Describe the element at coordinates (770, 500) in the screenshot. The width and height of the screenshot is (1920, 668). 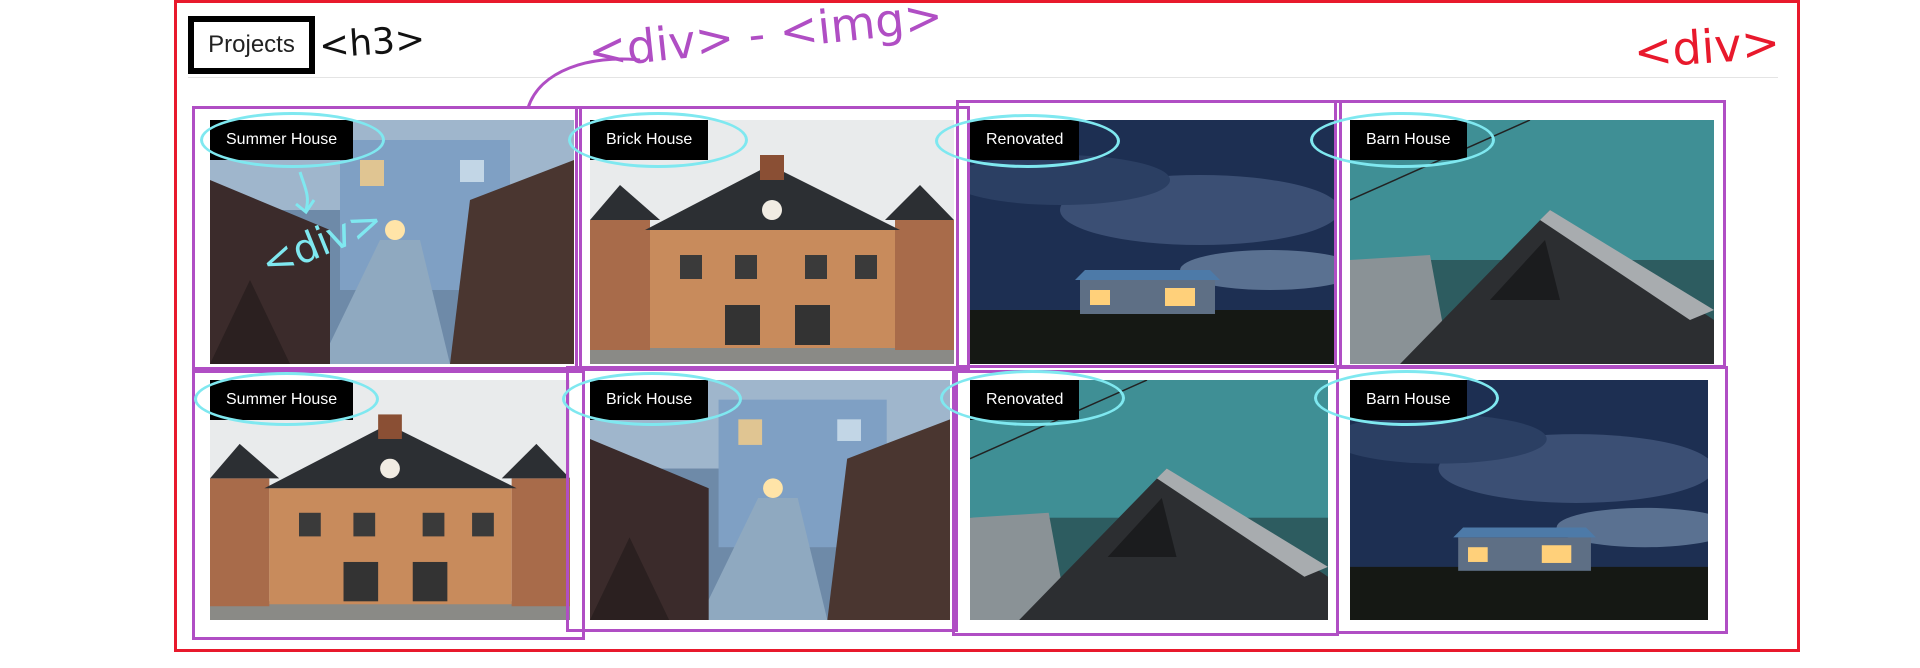
I see `project-card-6: Brick House` at that location.